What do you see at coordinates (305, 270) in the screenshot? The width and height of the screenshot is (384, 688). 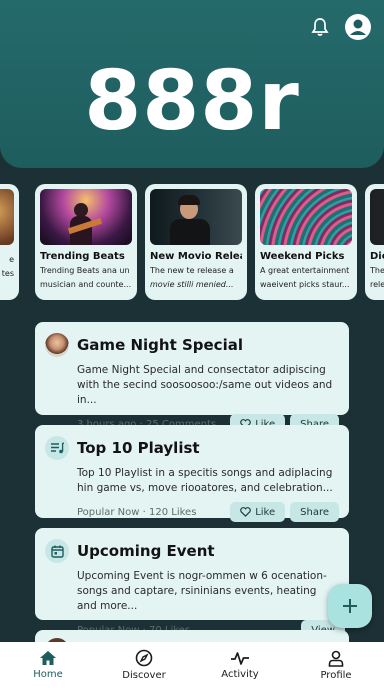 I see `carousel-card-line1: A great entertainment` at bounding box center [305, 270].